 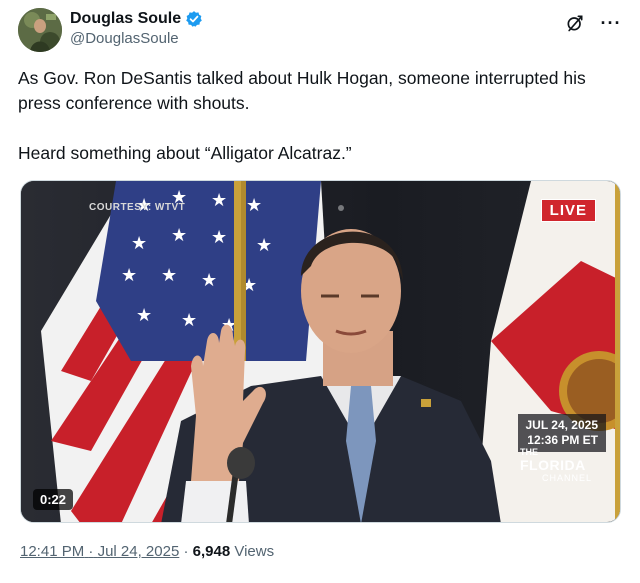 What do you see at coordinates (53, 499) in the screenshot?
I see `video-duration: 0:22` at bounding box center [53, 499].